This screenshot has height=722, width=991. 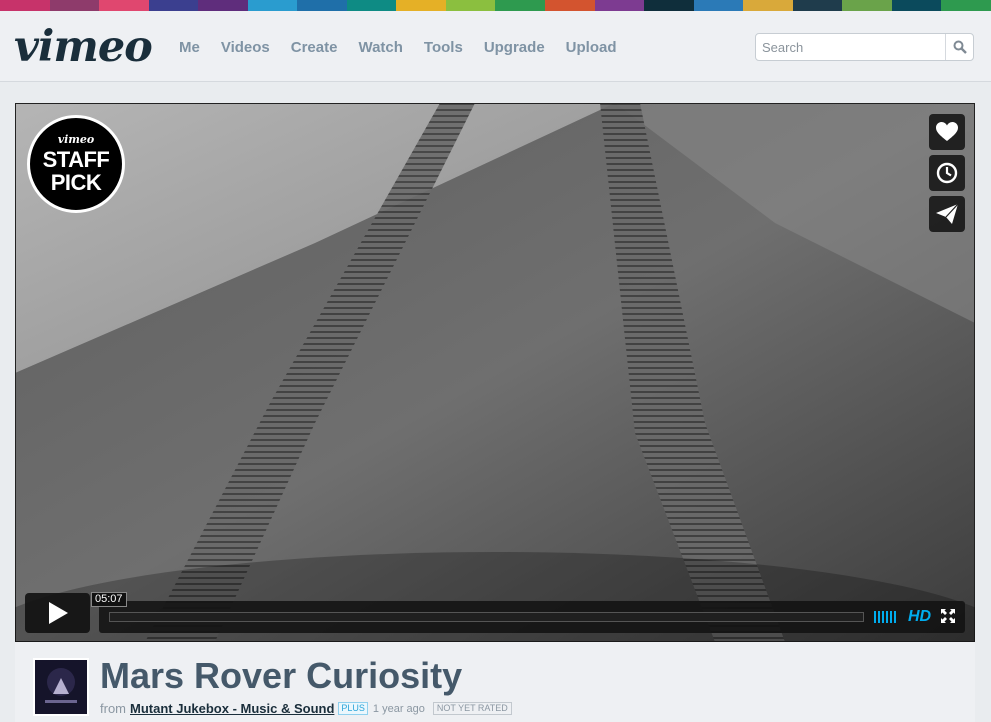 I want to click on share-button, so click(x=947, y=214).